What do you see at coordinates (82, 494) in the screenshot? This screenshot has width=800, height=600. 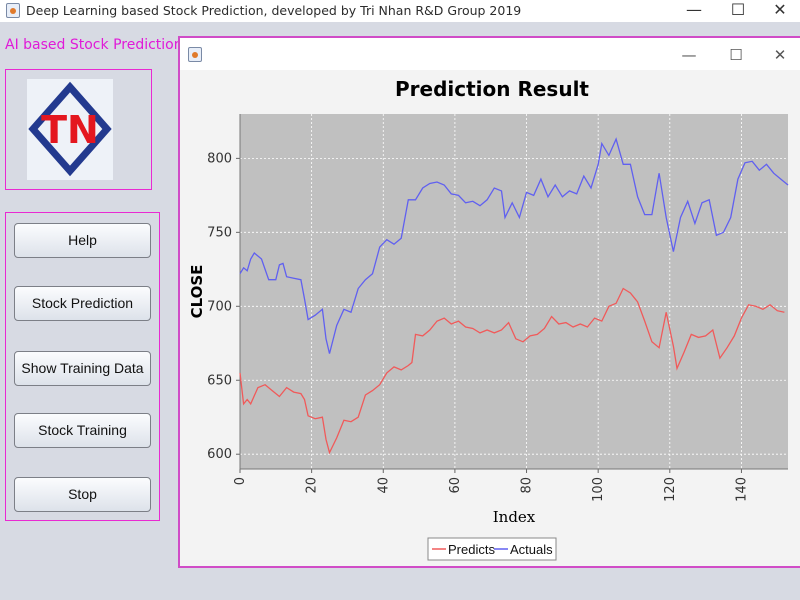 I see `stop-button: Stop` at bounding box center [82, 494].